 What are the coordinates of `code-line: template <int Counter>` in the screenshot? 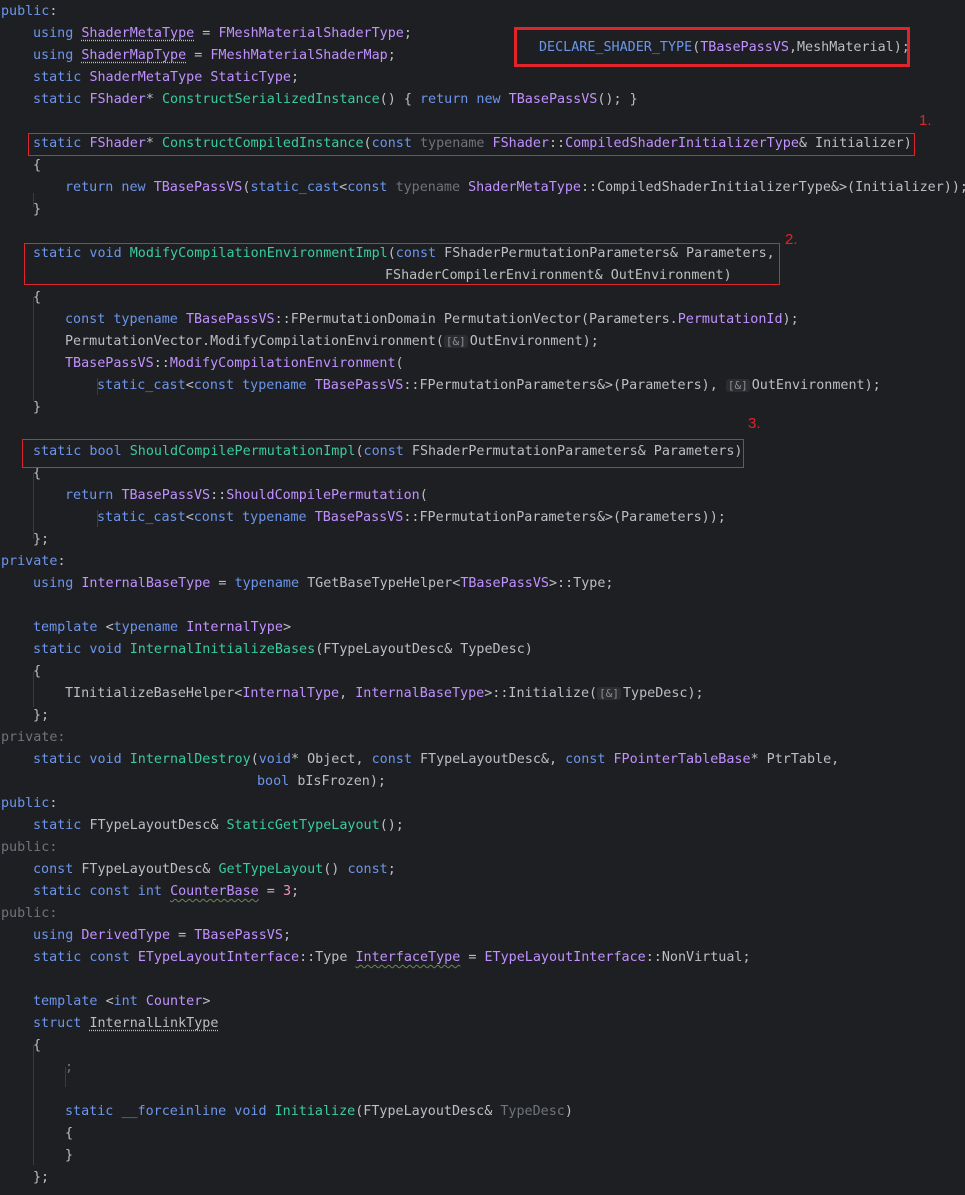 It's located at (121, 1002).